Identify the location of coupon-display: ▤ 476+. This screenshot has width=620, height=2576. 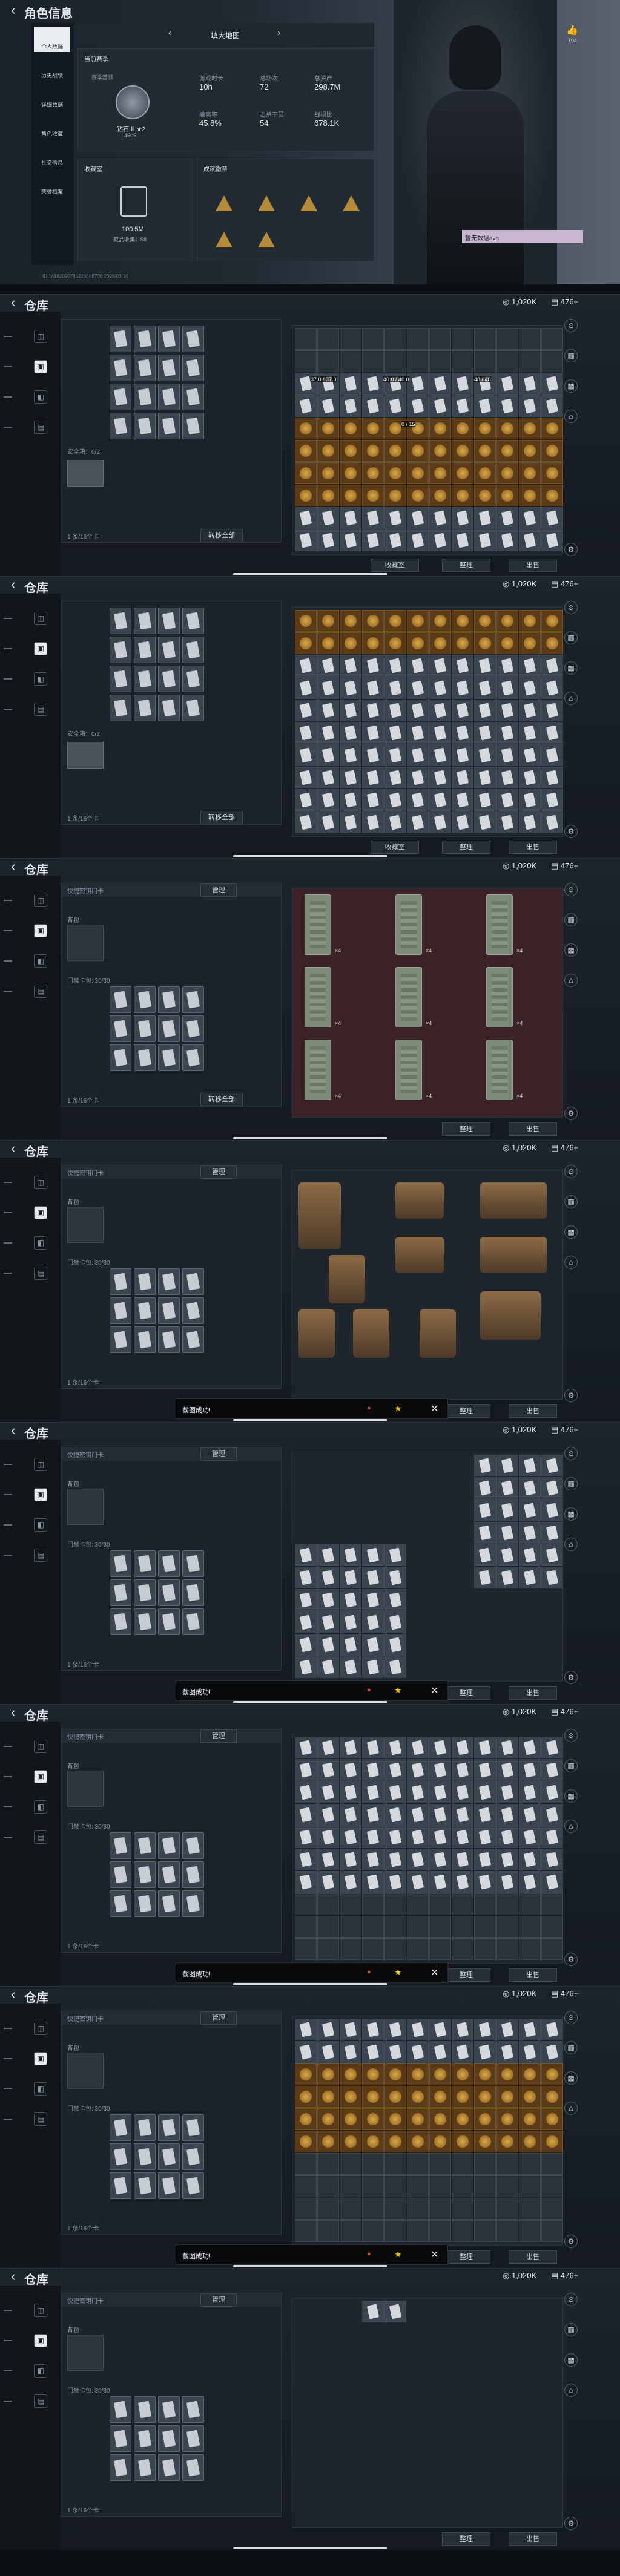
(564, 584).